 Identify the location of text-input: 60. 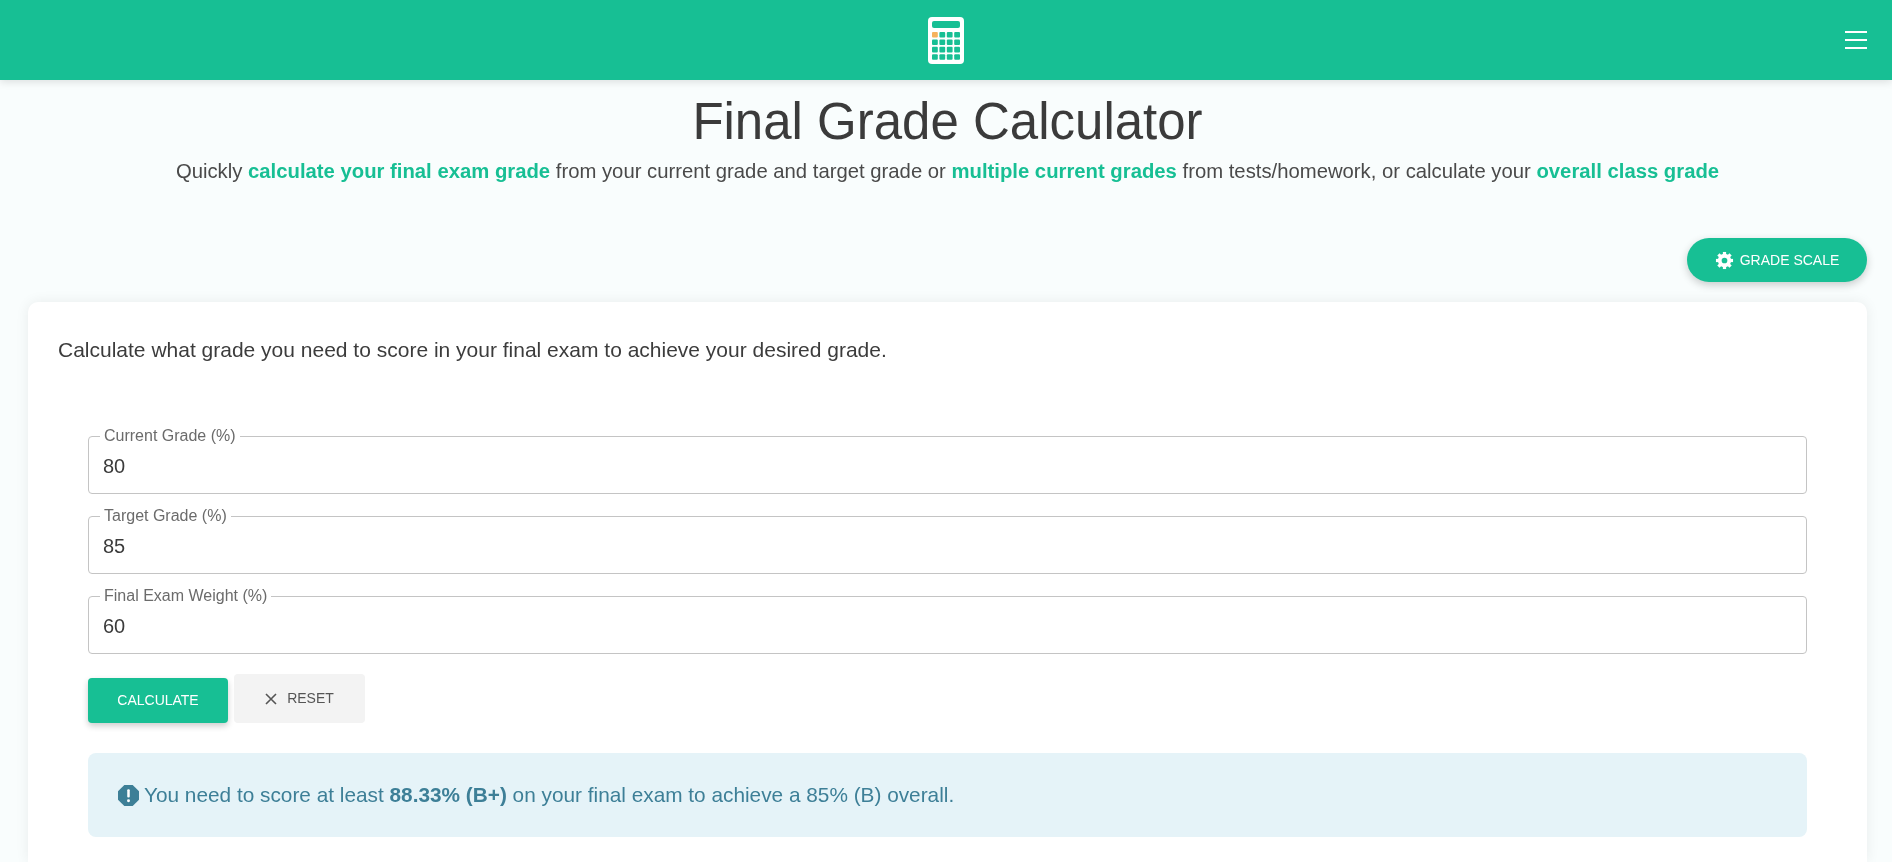
(947, 626).